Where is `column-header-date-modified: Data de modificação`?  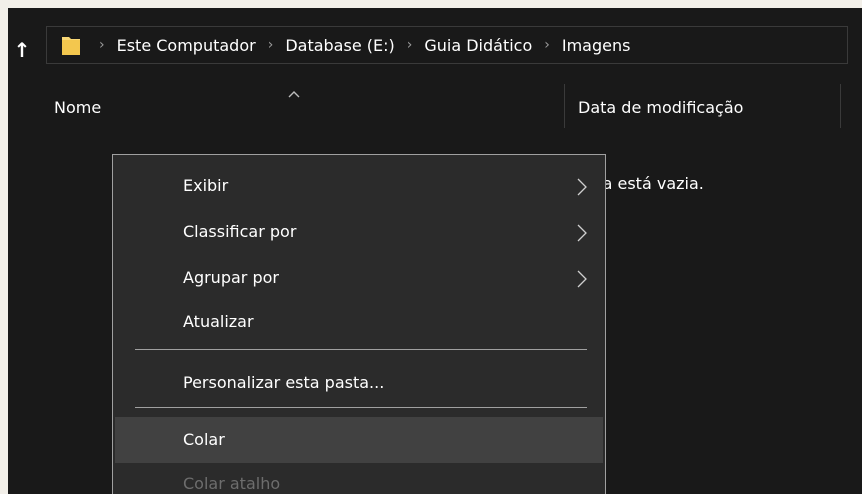 column-header-date-modified: Data de modificação is located at coordinates (660, 107).